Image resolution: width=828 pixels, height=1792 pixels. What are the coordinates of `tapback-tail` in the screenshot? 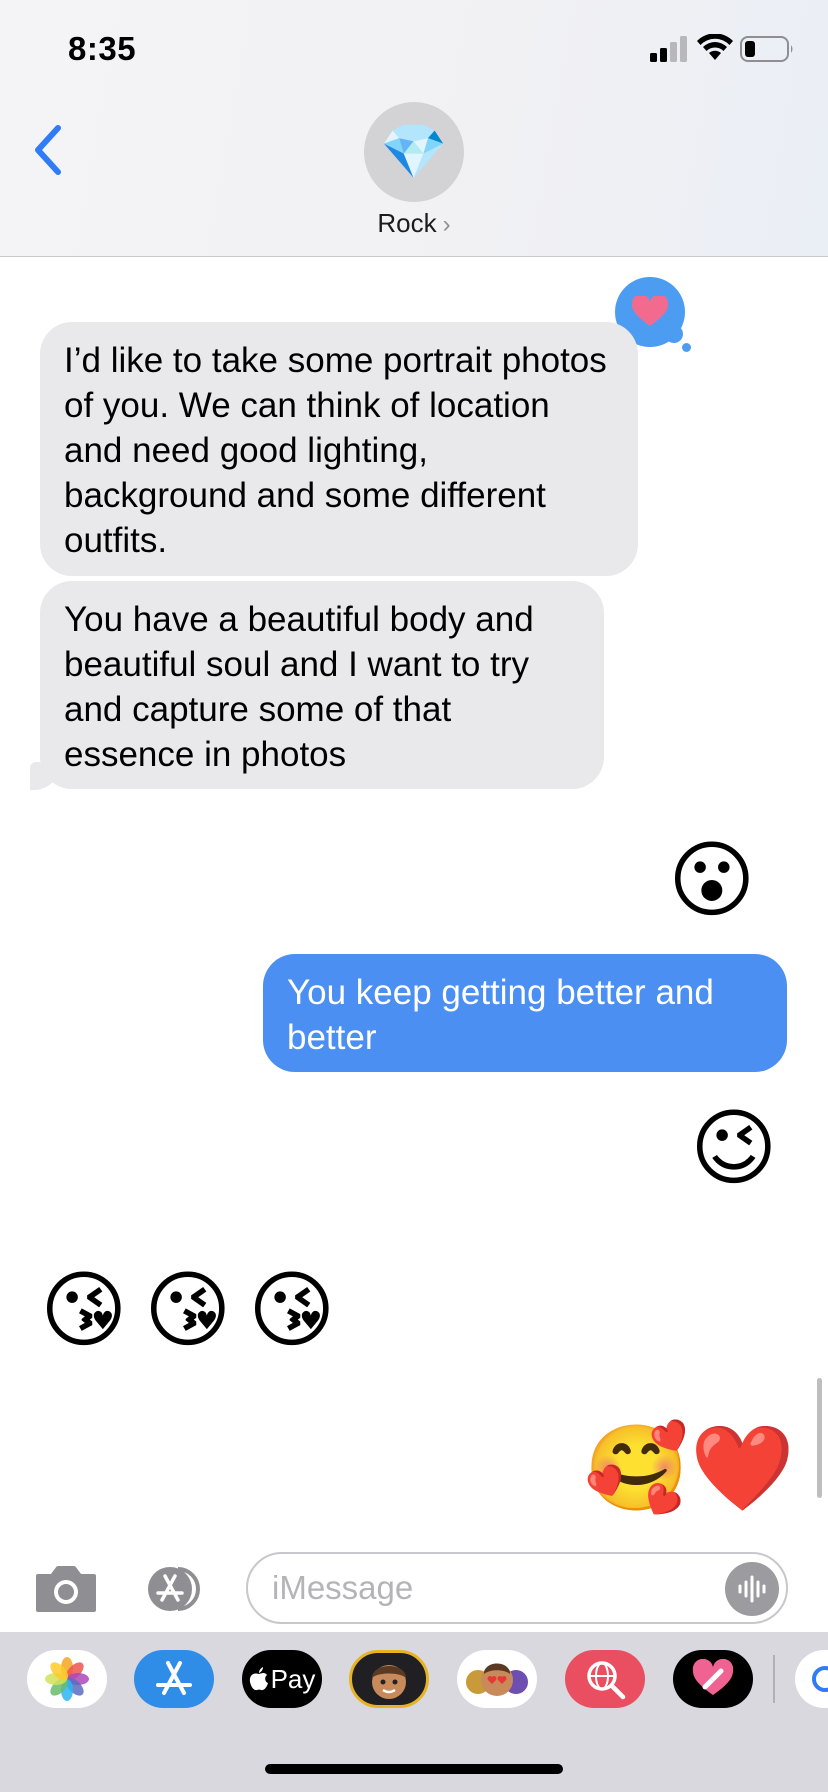 It's located at (674, 334).